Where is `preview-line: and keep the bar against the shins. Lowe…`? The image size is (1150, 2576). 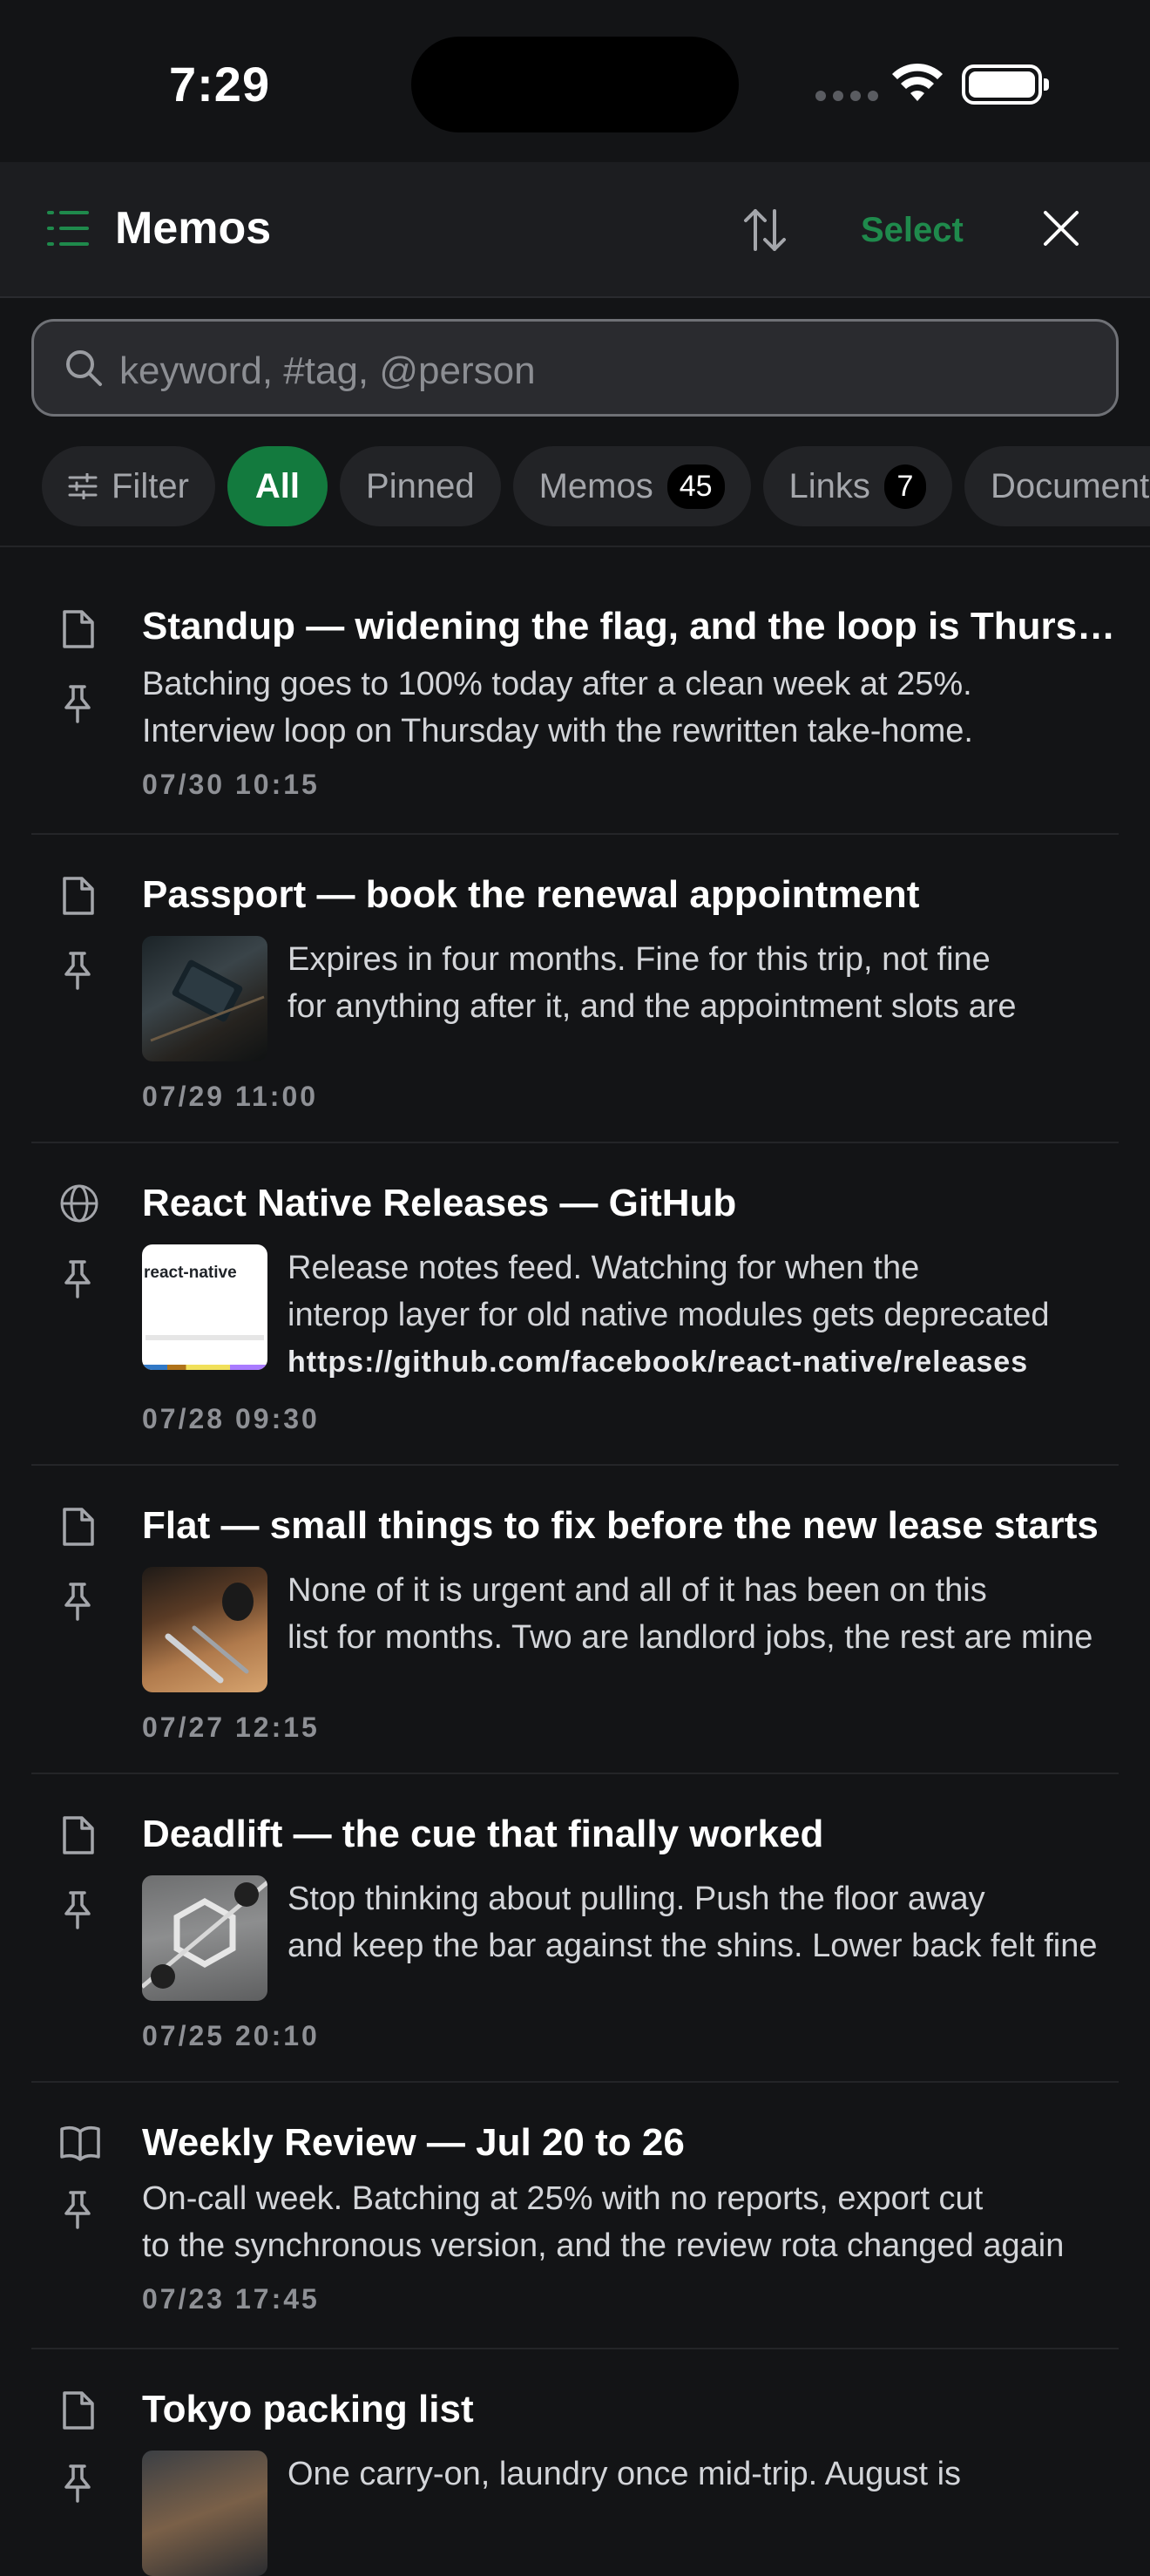
preview-line: and keep the bar against the shins. Lowe… is located at coordinates (693, 1946).